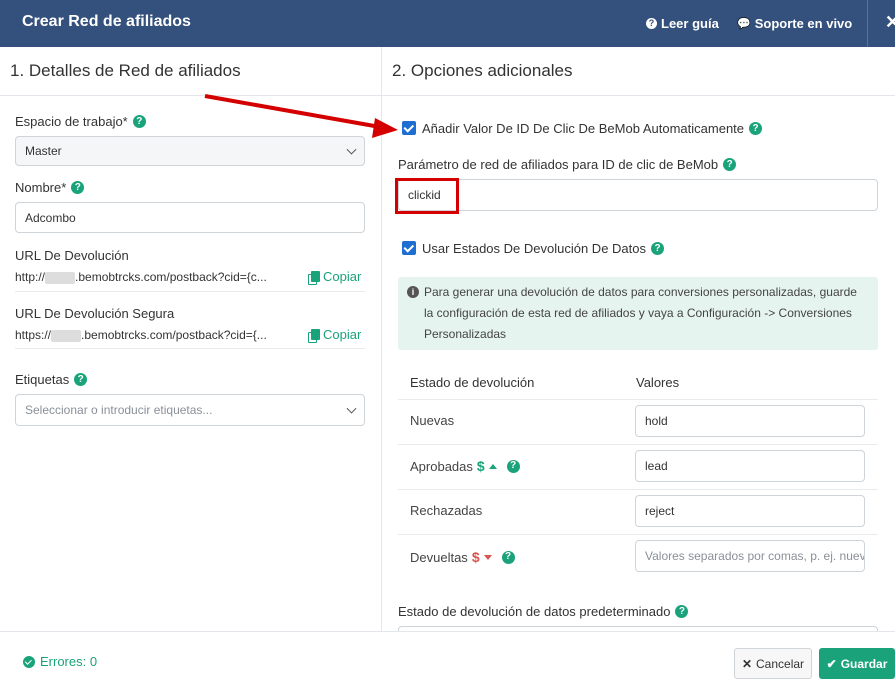 The width and height of the screenshot is (895, 687). I want to click on save-label: Guardar, so click(864, 663).